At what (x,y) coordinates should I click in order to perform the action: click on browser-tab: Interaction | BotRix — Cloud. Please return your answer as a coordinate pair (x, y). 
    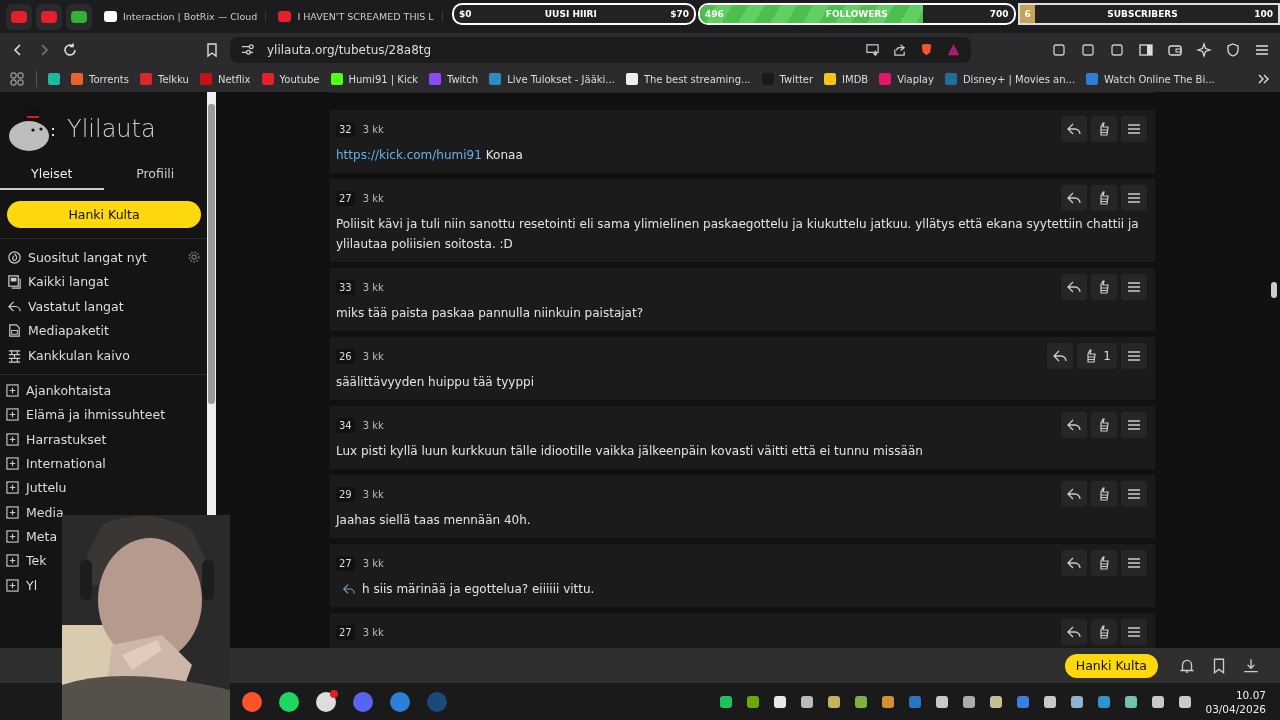
    Looking at the image, I should click on (181, 16).